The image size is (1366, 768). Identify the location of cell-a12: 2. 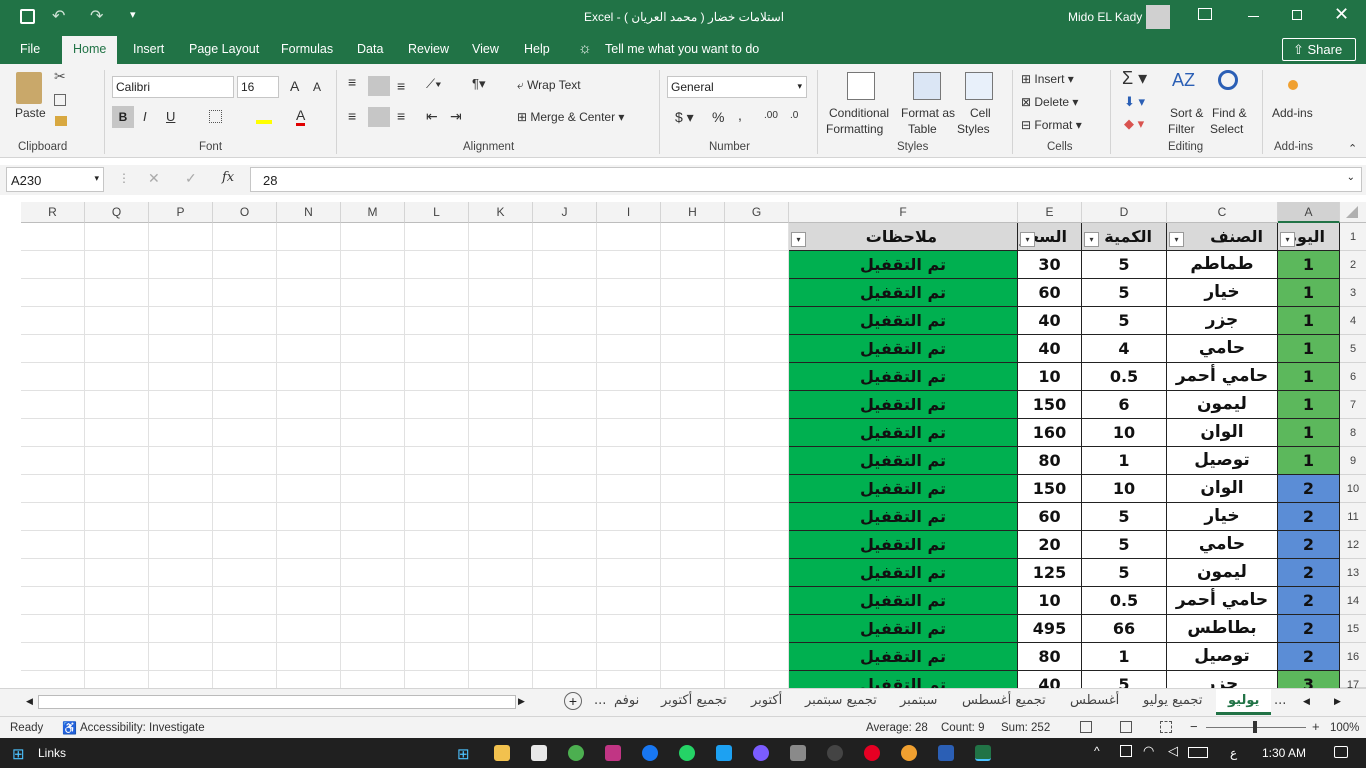
(1309, 545).